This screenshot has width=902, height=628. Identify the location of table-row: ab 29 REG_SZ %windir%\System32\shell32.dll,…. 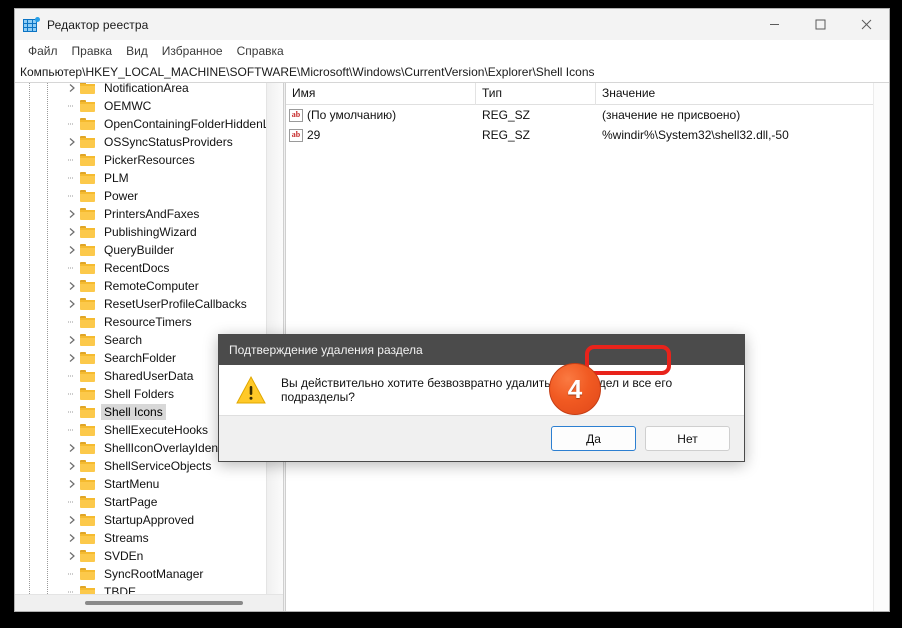
(587, 135).